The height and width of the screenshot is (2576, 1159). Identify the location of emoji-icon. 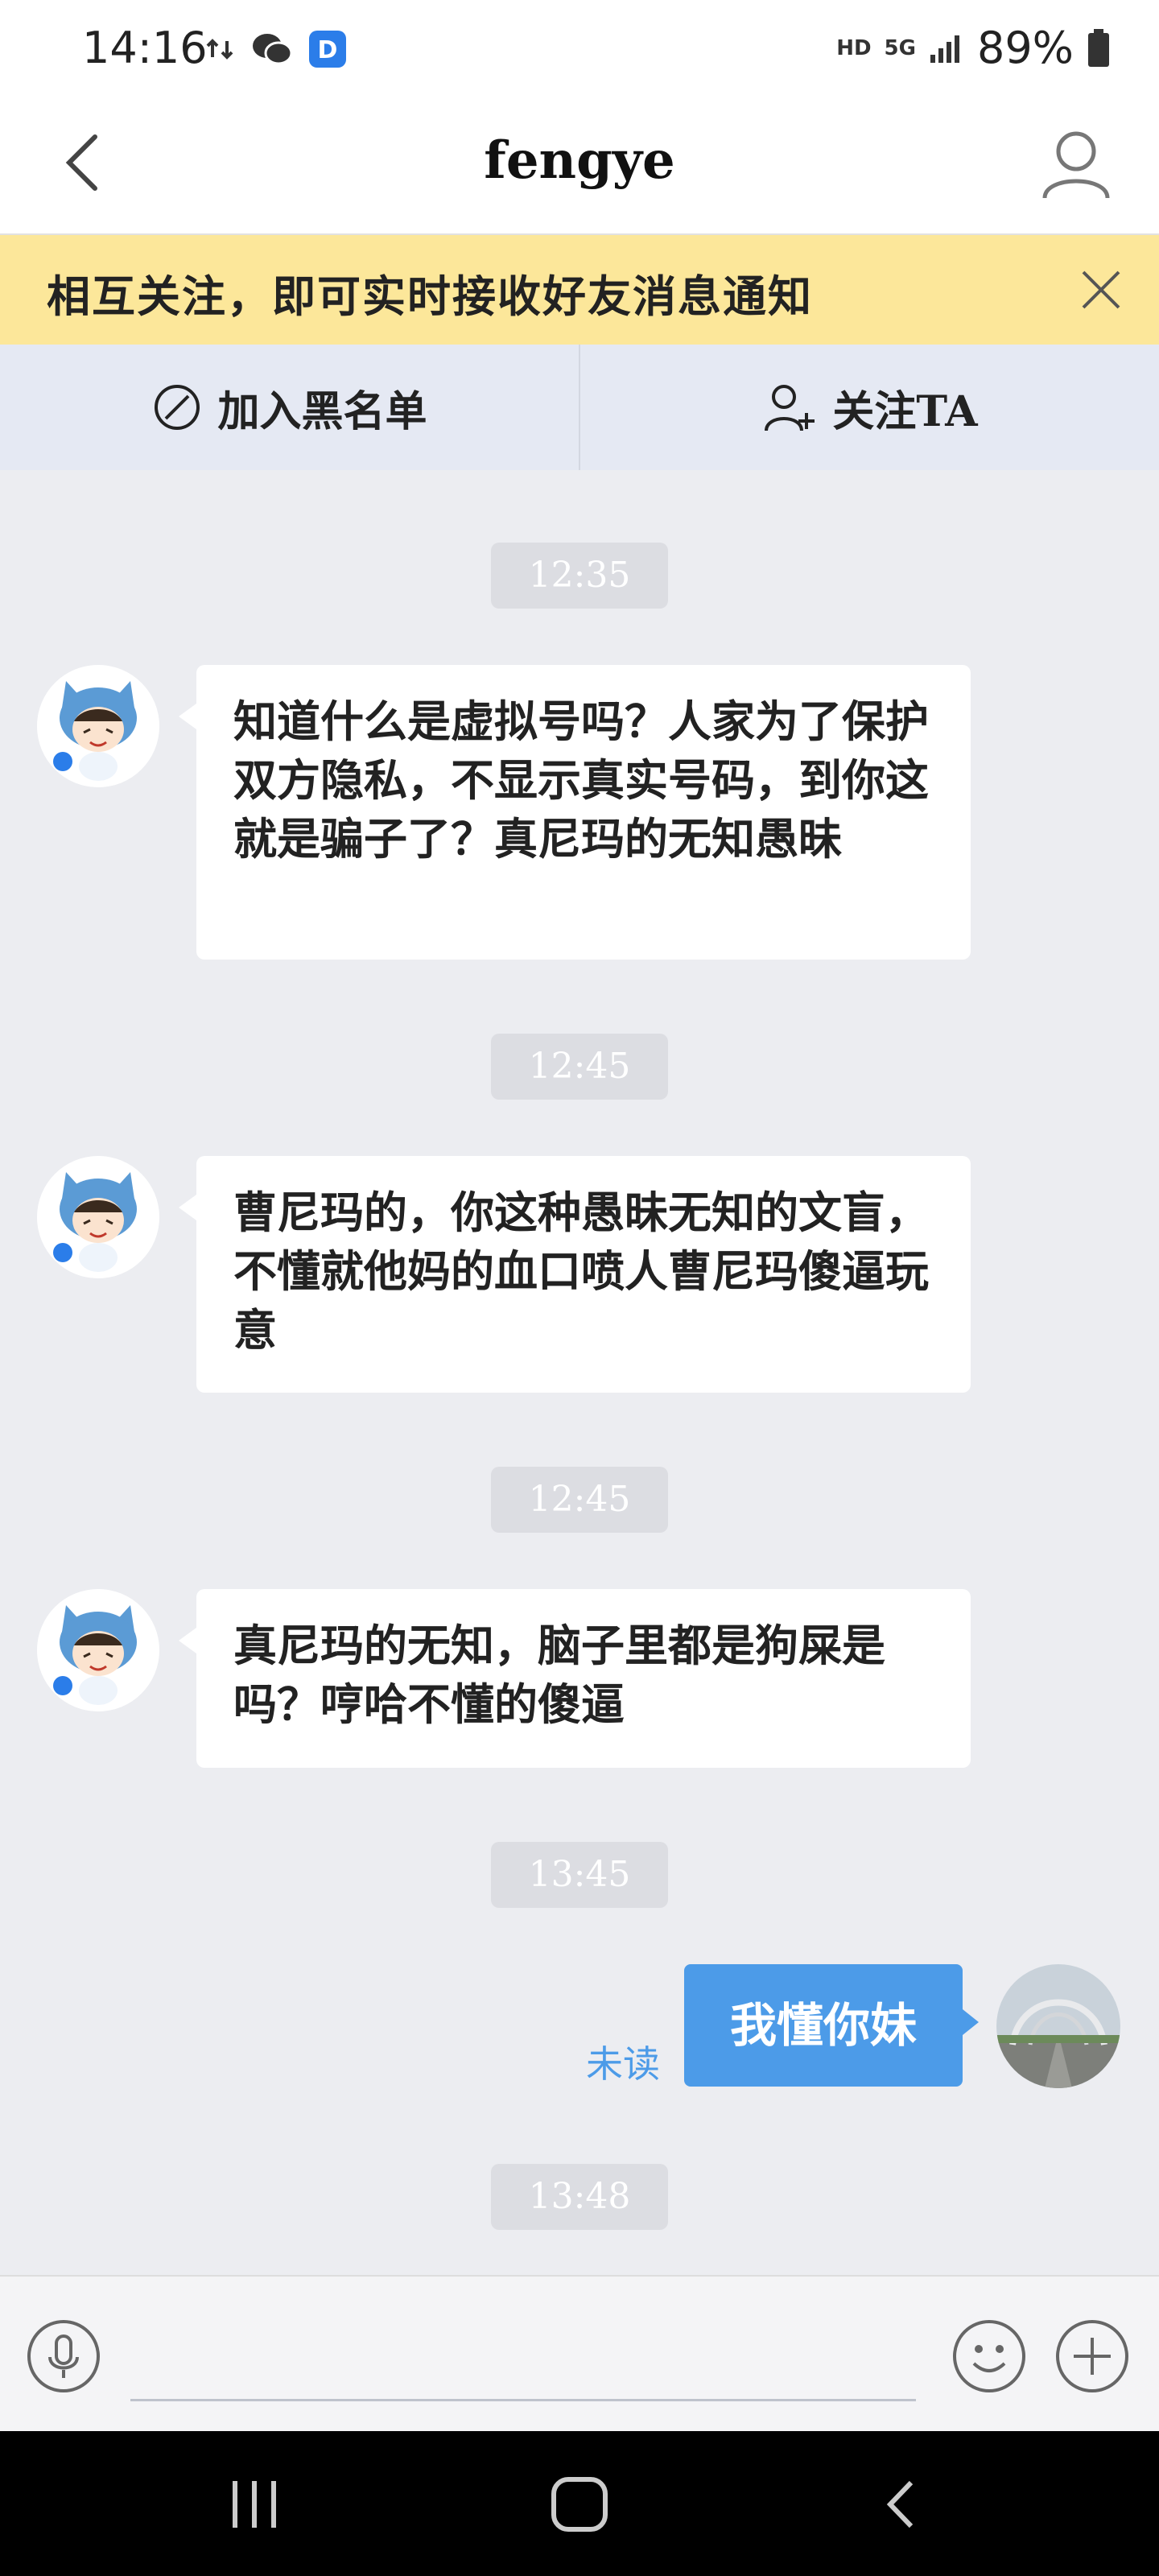
(989, 2356).